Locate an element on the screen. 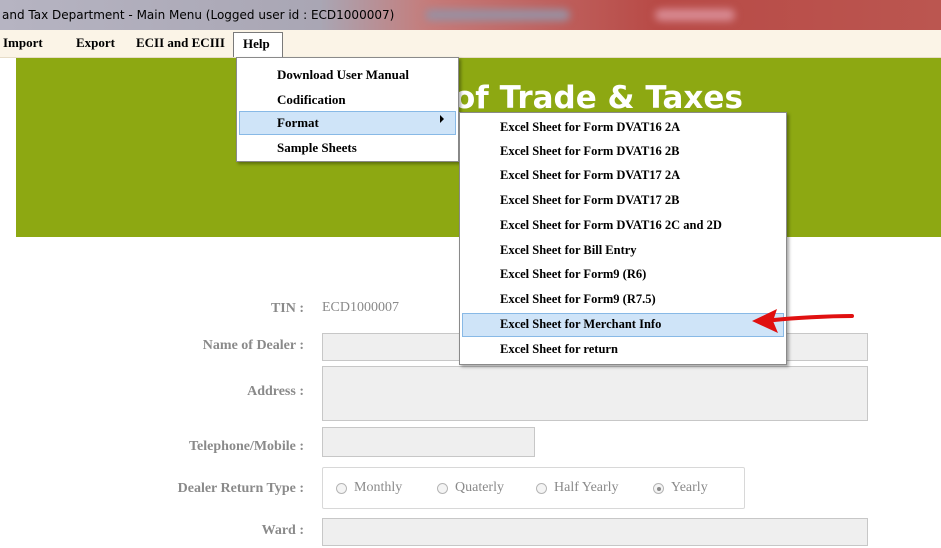 This screenshot has height=548, width=941. submenu-item-return: Excel Sheet for return is located at coordinates (559, 349).